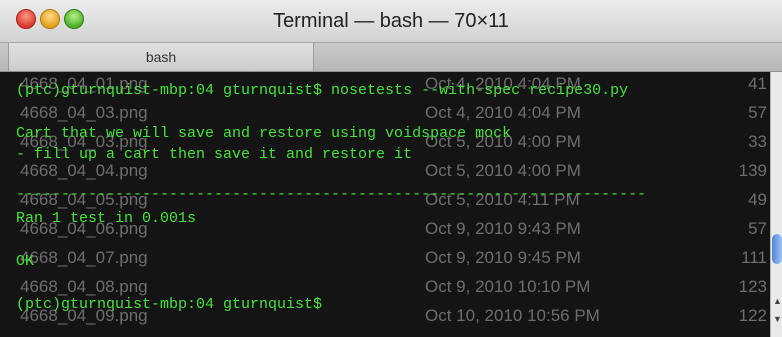 Image resolution: width=782 pixels, height=337 pixels. Describe the element at coordinates (752, 170) in the screenshot. I see `ghost-file-size: 139` at that location.